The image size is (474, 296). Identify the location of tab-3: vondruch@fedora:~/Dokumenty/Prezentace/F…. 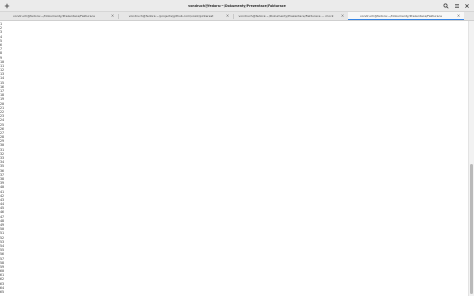
(291, 16).